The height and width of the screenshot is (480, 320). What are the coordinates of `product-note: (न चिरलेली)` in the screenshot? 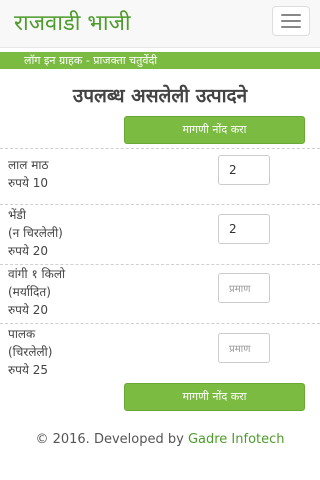 It's located at (35, 233).